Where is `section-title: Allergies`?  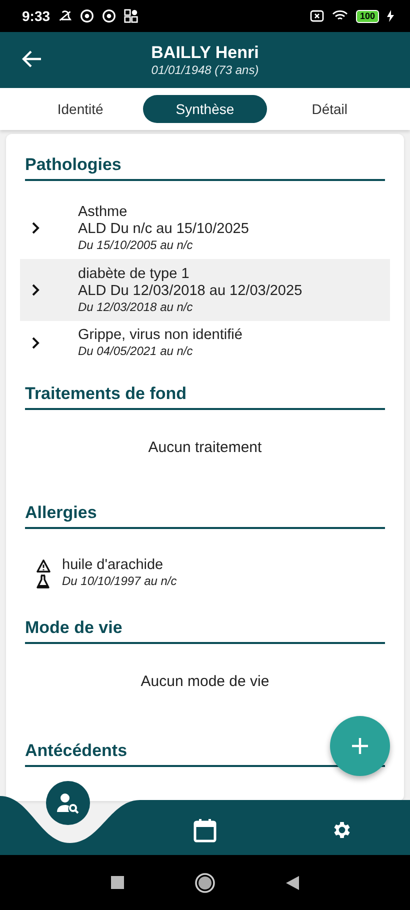
section-title: Allergies is located at coordinates (205, 515).